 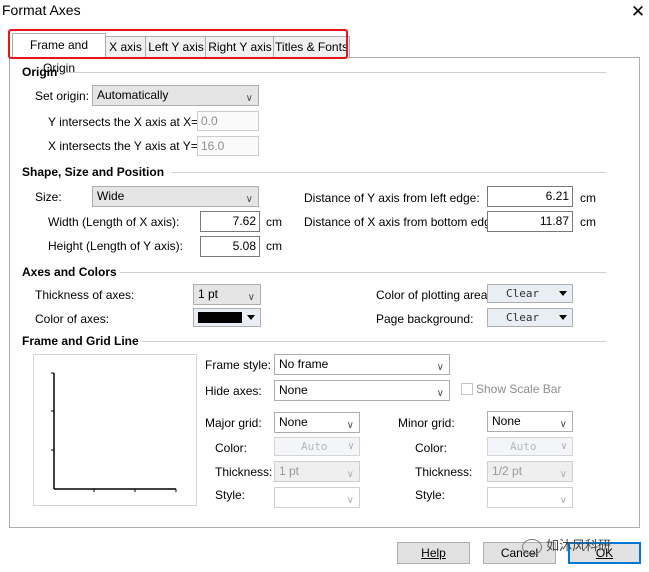 I want to click on plot-area-color-value: Clear, so click(x=523, y=293).